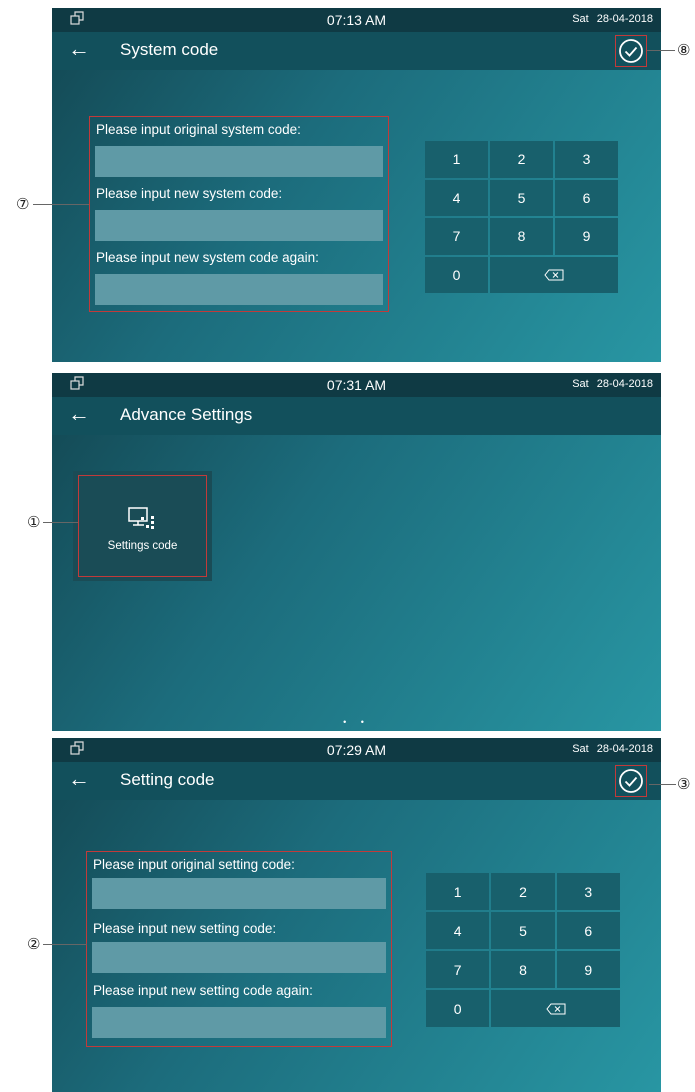 Image resolution: width=695 pixels, height=1092 pixels. Describe the element at coordinates (684, 50) in the screenshot. I see `callout-8: ⑧` at that location.